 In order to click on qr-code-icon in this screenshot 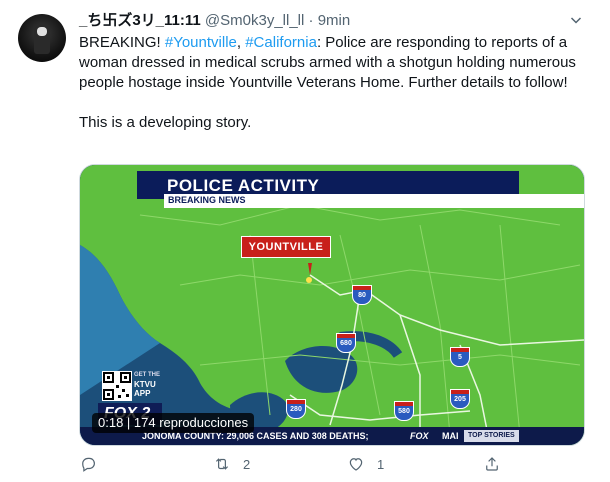, I will do `click(117, 386)`.